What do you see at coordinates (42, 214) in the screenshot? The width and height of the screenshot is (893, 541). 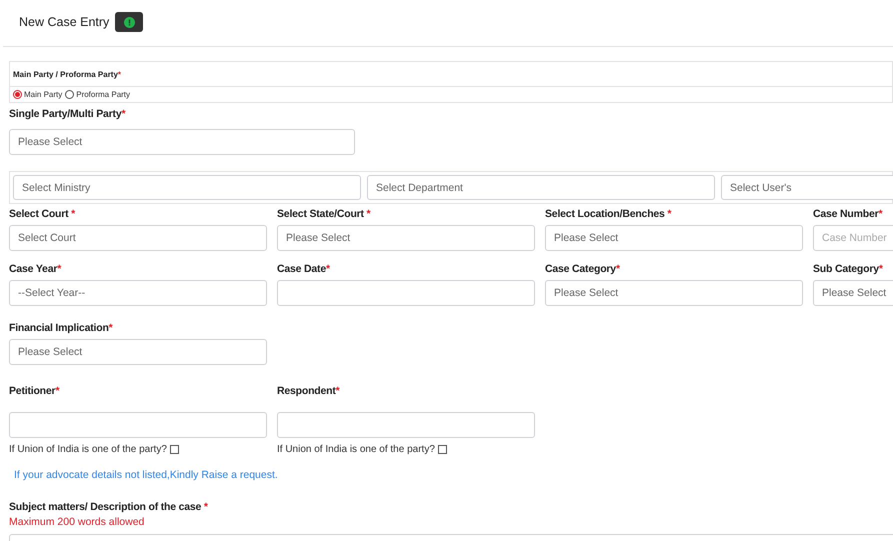 I see `field-label: Select Court *` at bounding box center [42, 214].